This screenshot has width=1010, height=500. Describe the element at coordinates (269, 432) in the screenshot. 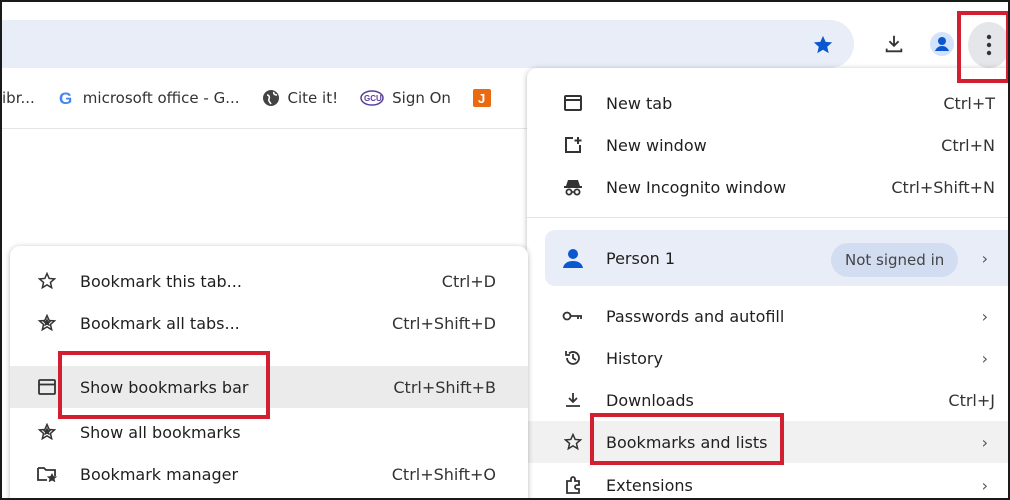

I see `submenu-item-show-all-bookmarks: Show all bookmarks` at that location.